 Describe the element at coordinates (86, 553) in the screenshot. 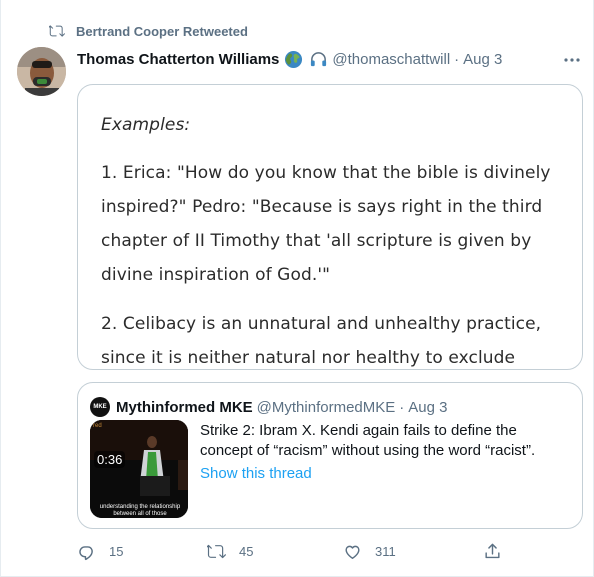

I see `reply-icon` at that location.